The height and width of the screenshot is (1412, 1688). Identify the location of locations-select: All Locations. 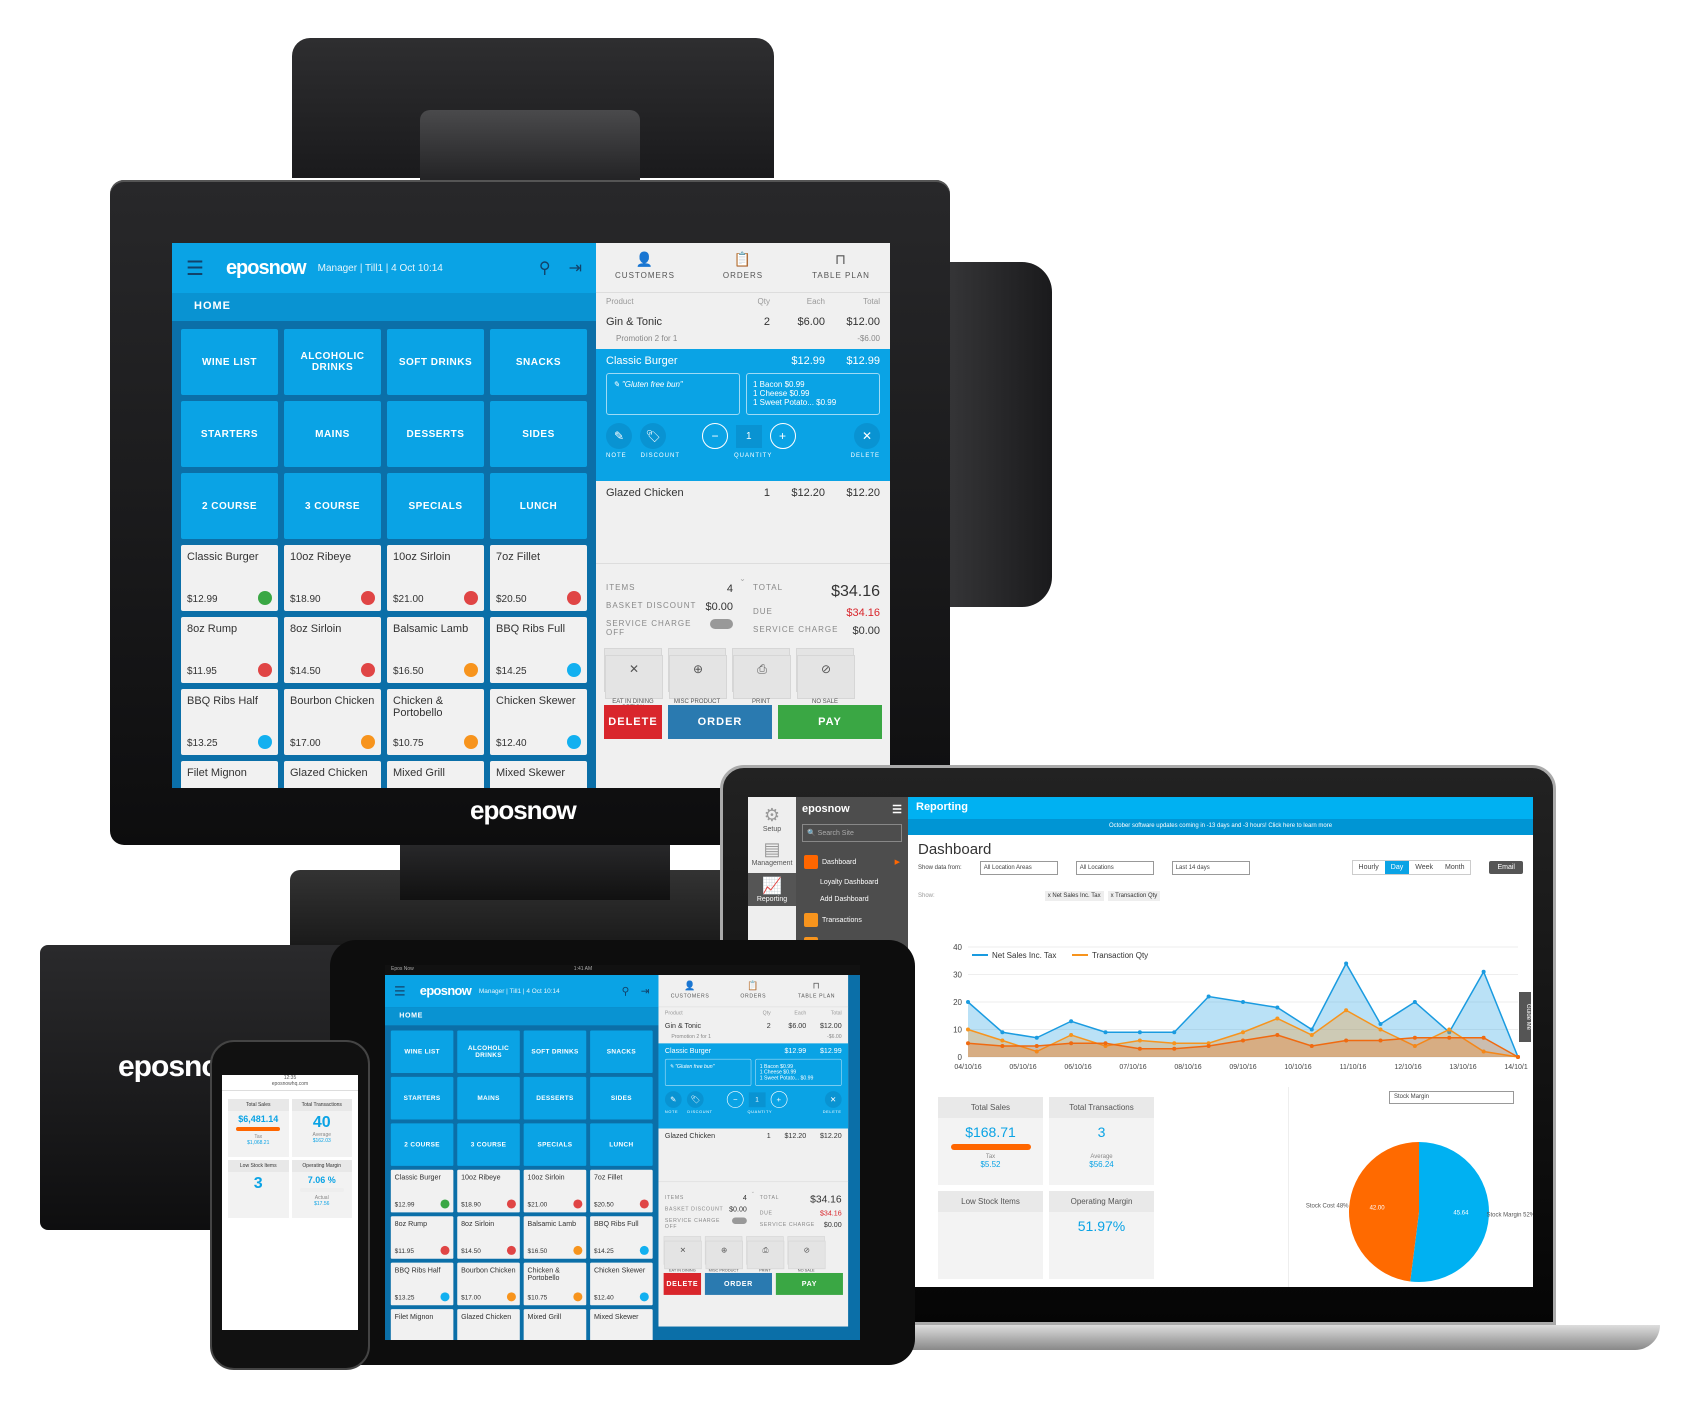
(1114, 867).